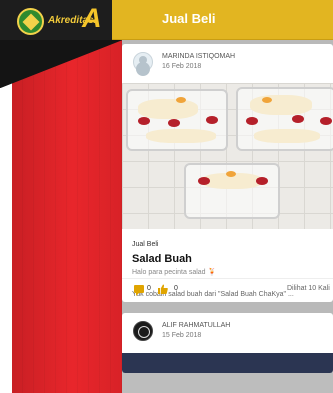  I want to click on post-subtitle: Halo para pecinta salad 🍹, so click(174, 272).